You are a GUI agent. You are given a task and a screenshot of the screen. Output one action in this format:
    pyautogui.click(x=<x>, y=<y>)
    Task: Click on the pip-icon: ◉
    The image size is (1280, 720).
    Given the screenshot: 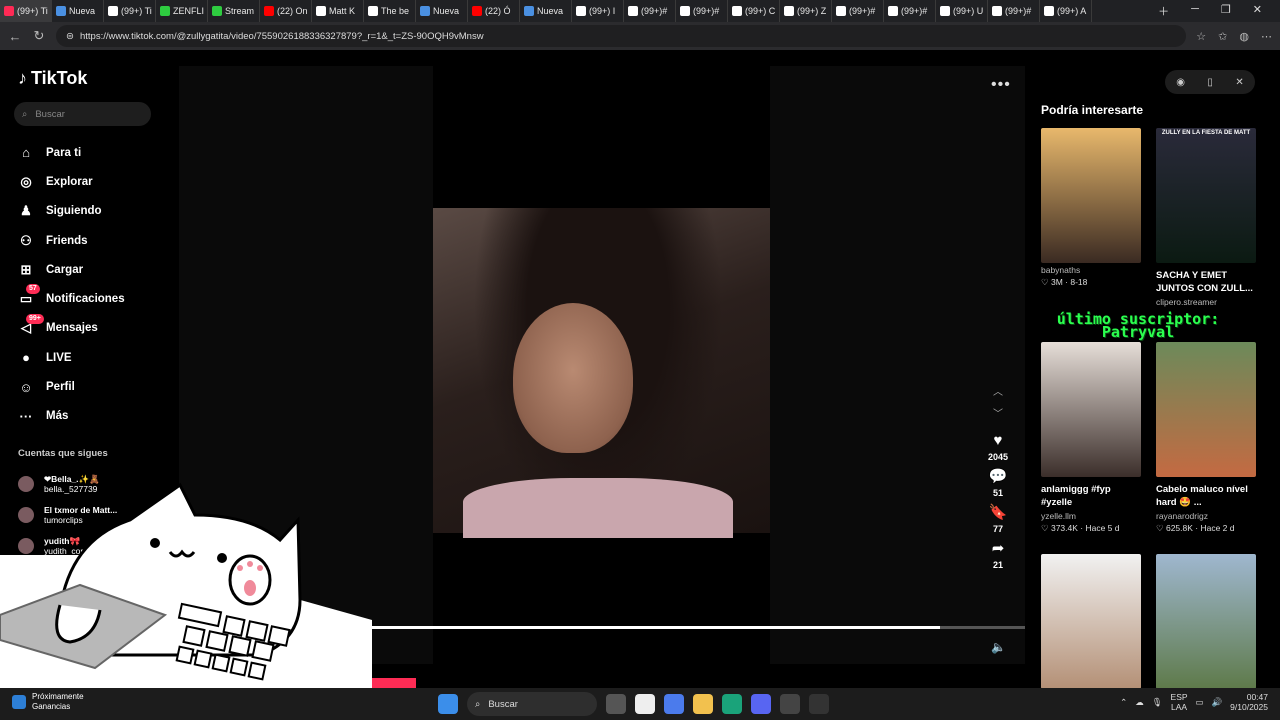 What is the action you would take?
    pyautogui.click(x=1180, y=82)
    